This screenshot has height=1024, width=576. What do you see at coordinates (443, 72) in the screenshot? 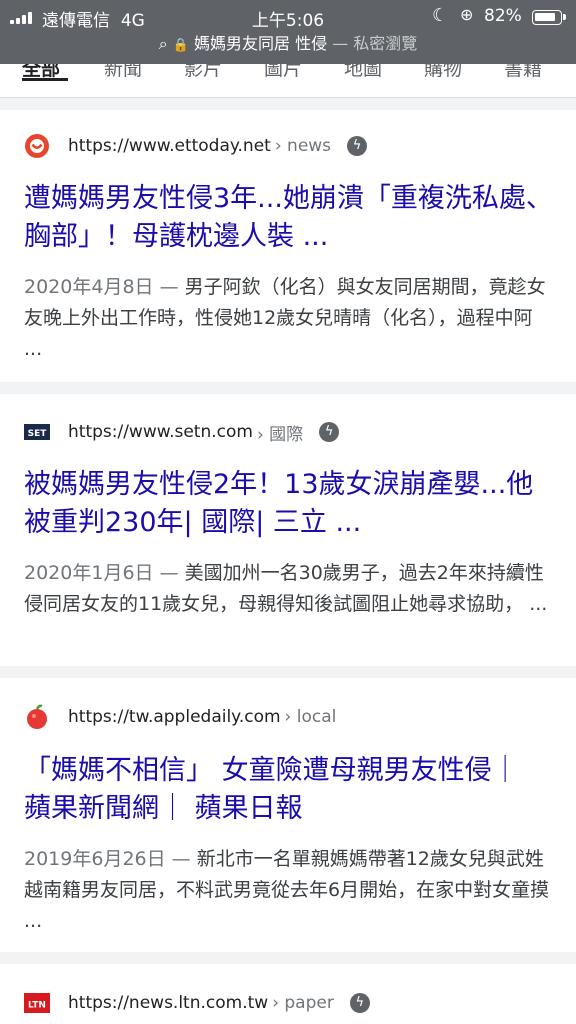
I see `tab-shopping: 購物` at bounding box center [443, 72].